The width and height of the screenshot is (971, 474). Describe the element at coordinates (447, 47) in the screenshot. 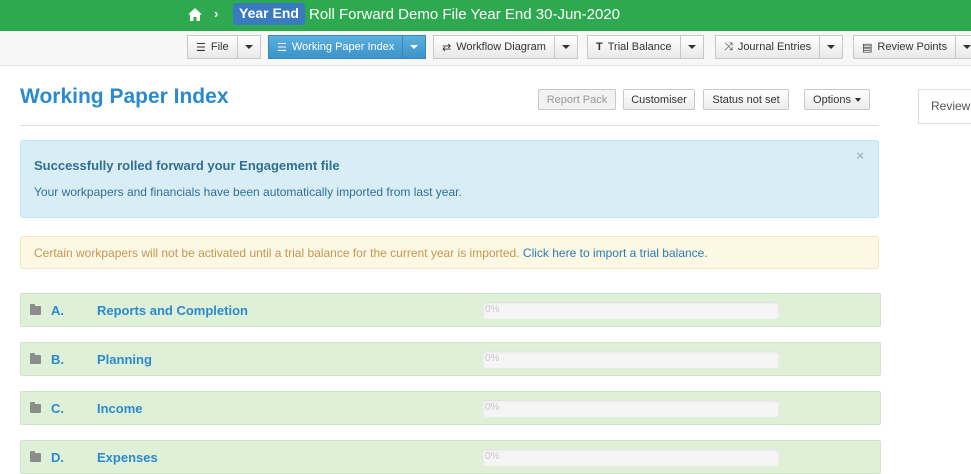

I see `retweet-icon: ⇄` at that location.